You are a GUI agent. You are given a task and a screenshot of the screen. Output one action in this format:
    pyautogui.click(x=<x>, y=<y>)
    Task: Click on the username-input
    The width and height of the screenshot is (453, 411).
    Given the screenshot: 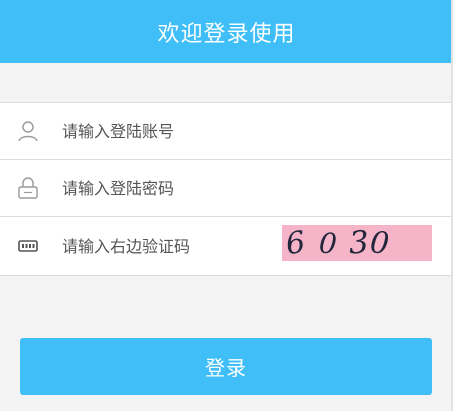 What is the action you would take?
    pyautogui.click(x=242, y=131)
    